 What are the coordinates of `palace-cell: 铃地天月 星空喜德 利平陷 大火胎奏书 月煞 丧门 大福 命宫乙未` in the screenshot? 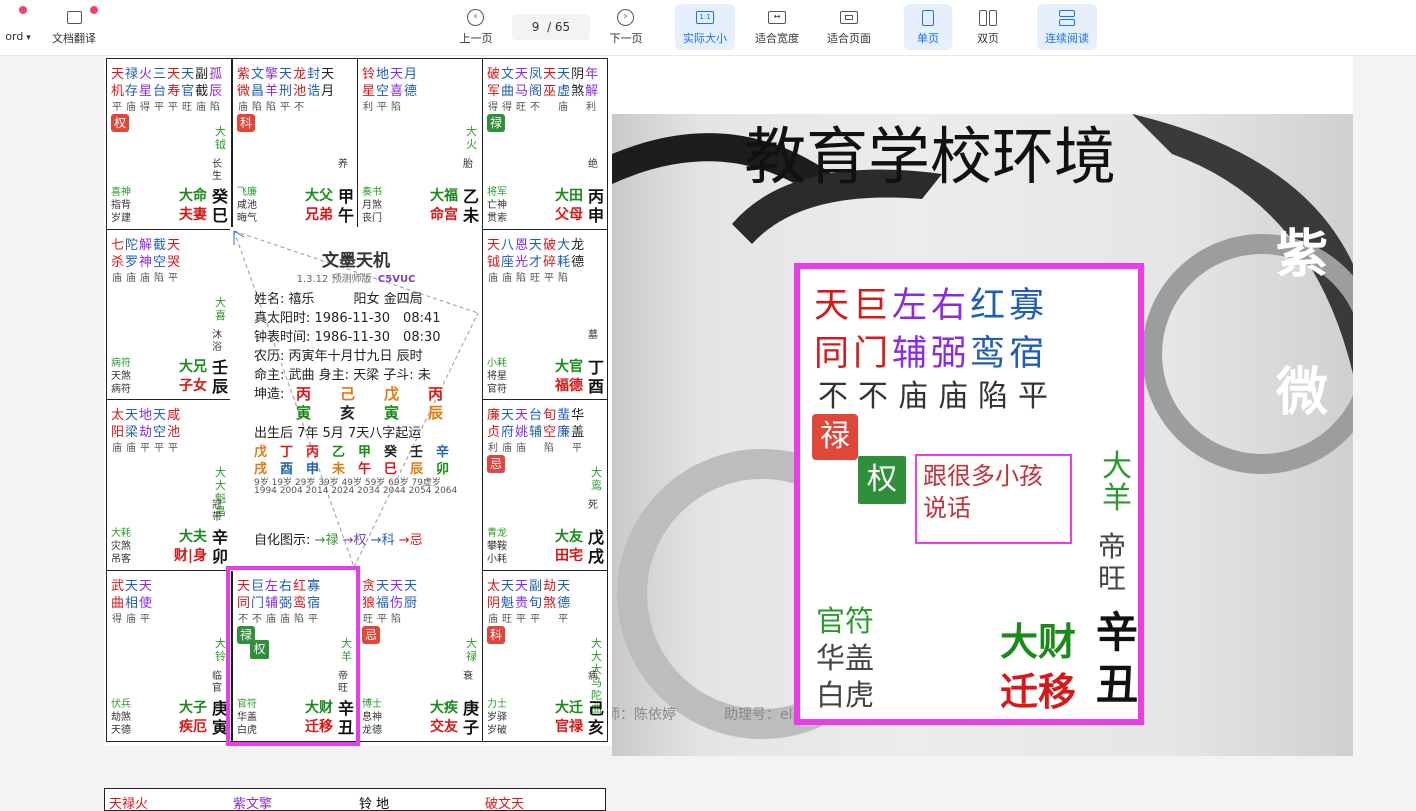 It's located at (420, 144).